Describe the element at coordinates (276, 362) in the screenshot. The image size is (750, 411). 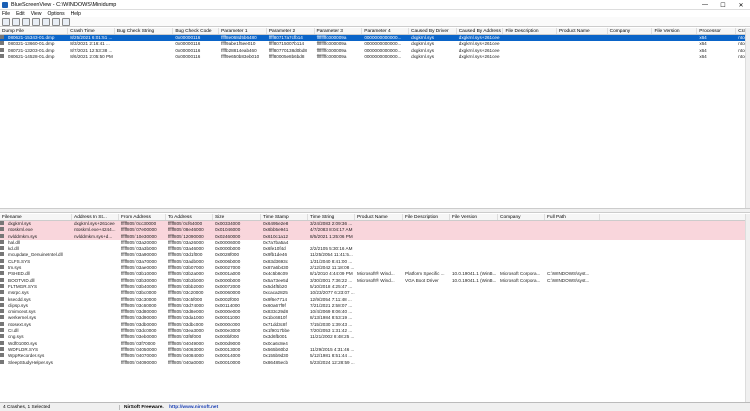
I see `driver-cell: 0x86485ecb` at that location.